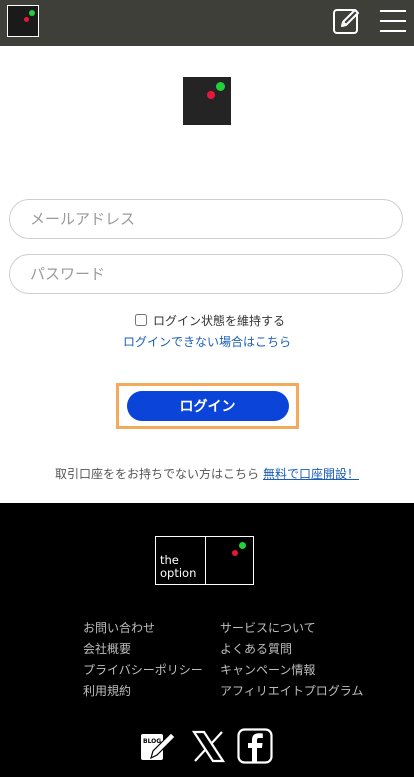  I want to click on footer-link-affiliate: アフィリエイトプログラム, so click(291, 691).